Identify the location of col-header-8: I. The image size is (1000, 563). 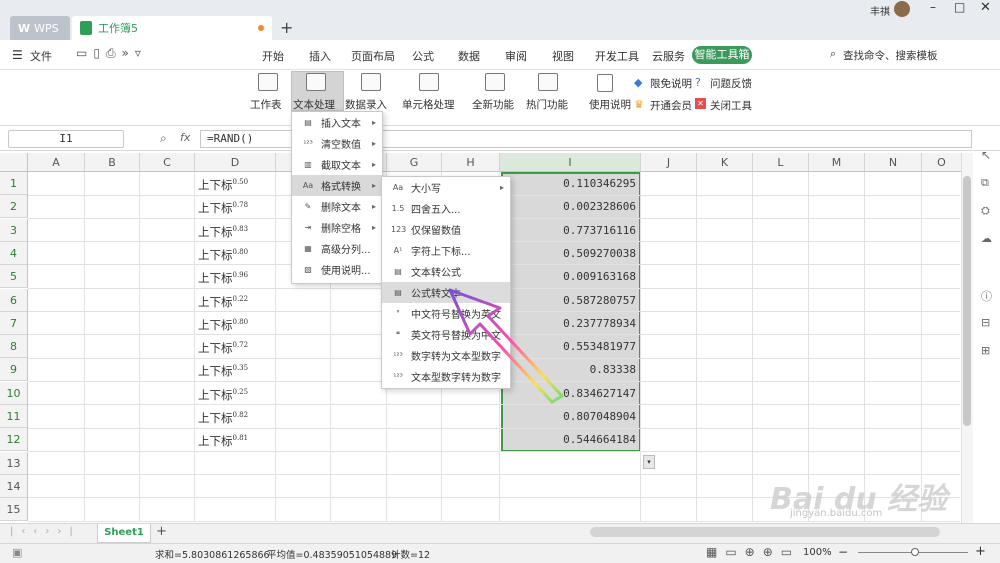
(570, 162).